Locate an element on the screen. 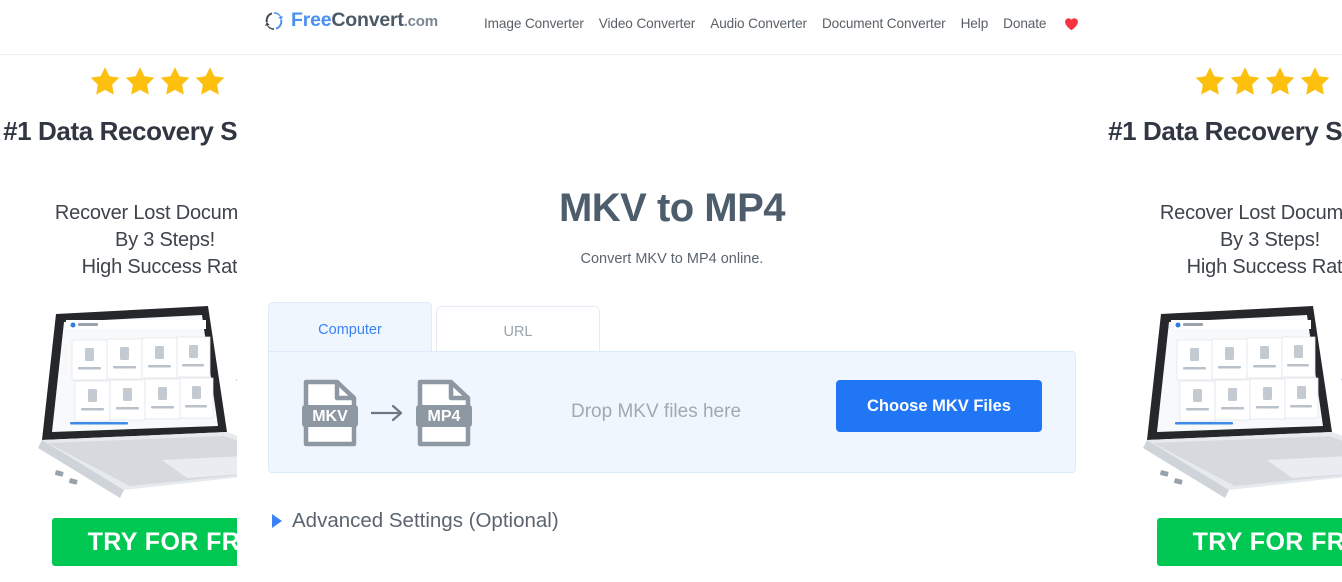 This screenshot has width=1342, height=582. nav-item-video-converter: Video Converter is located at coordinates (647, 23).